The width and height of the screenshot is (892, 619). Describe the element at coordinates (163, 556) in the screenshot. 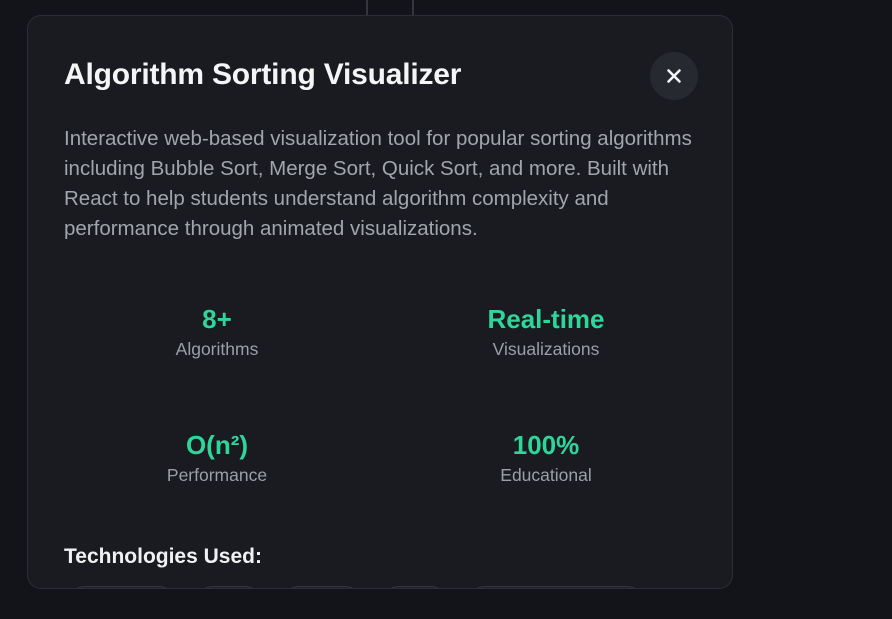

I see `technologies-heading: Technologies Used:` at that location.